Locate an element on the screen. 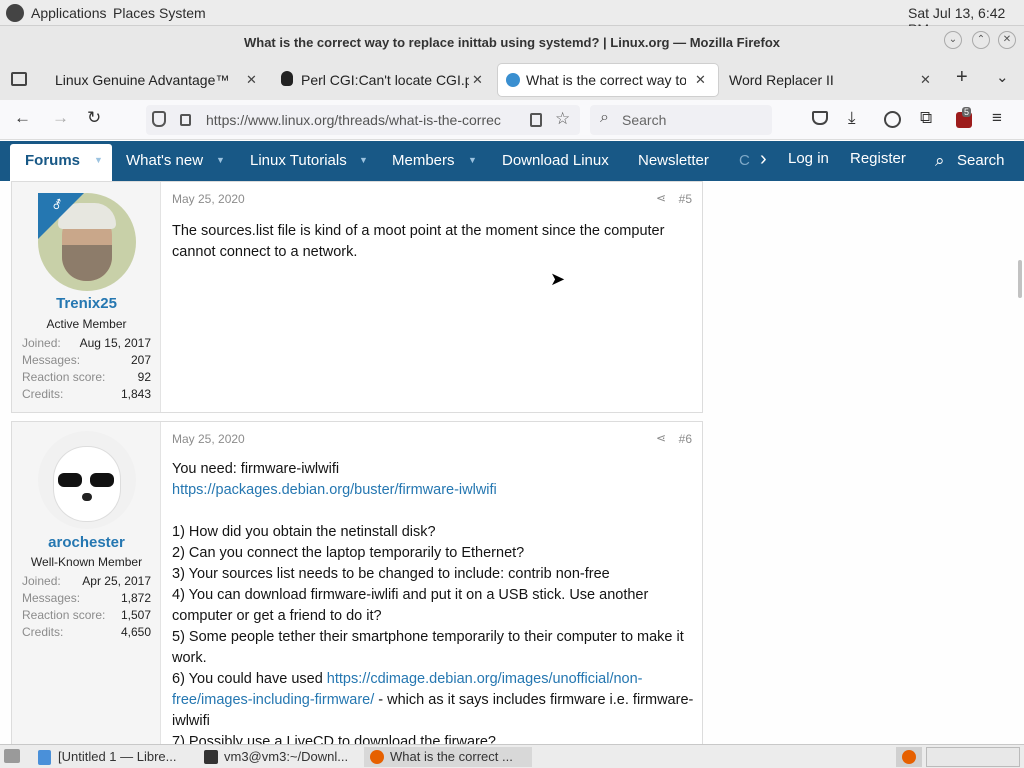  forward-arrow-icon: → is located at coordinates (60, 118).